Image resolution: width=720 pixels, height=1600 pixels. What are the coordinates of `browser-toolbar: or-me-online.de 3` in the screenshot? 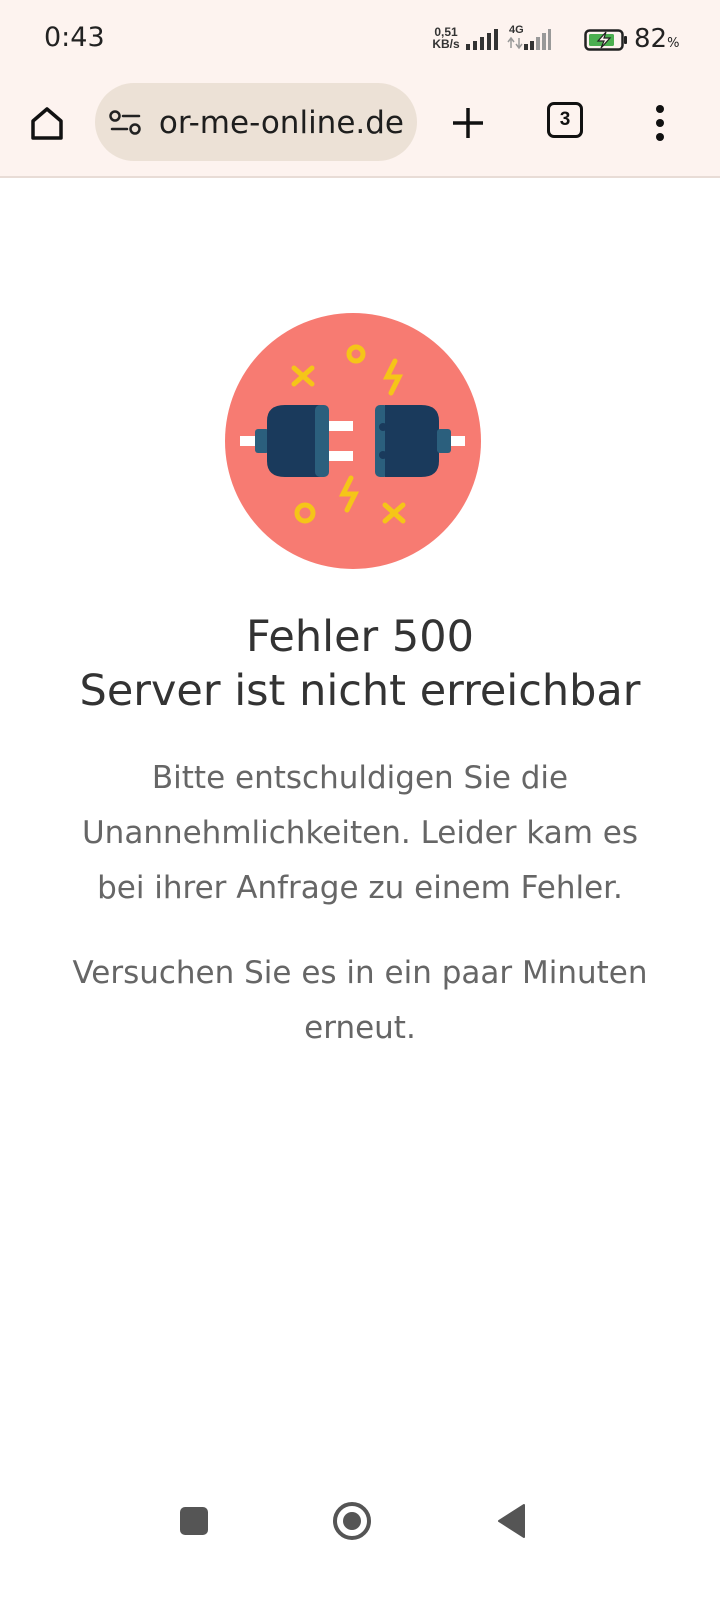 It's located at (360, 128).